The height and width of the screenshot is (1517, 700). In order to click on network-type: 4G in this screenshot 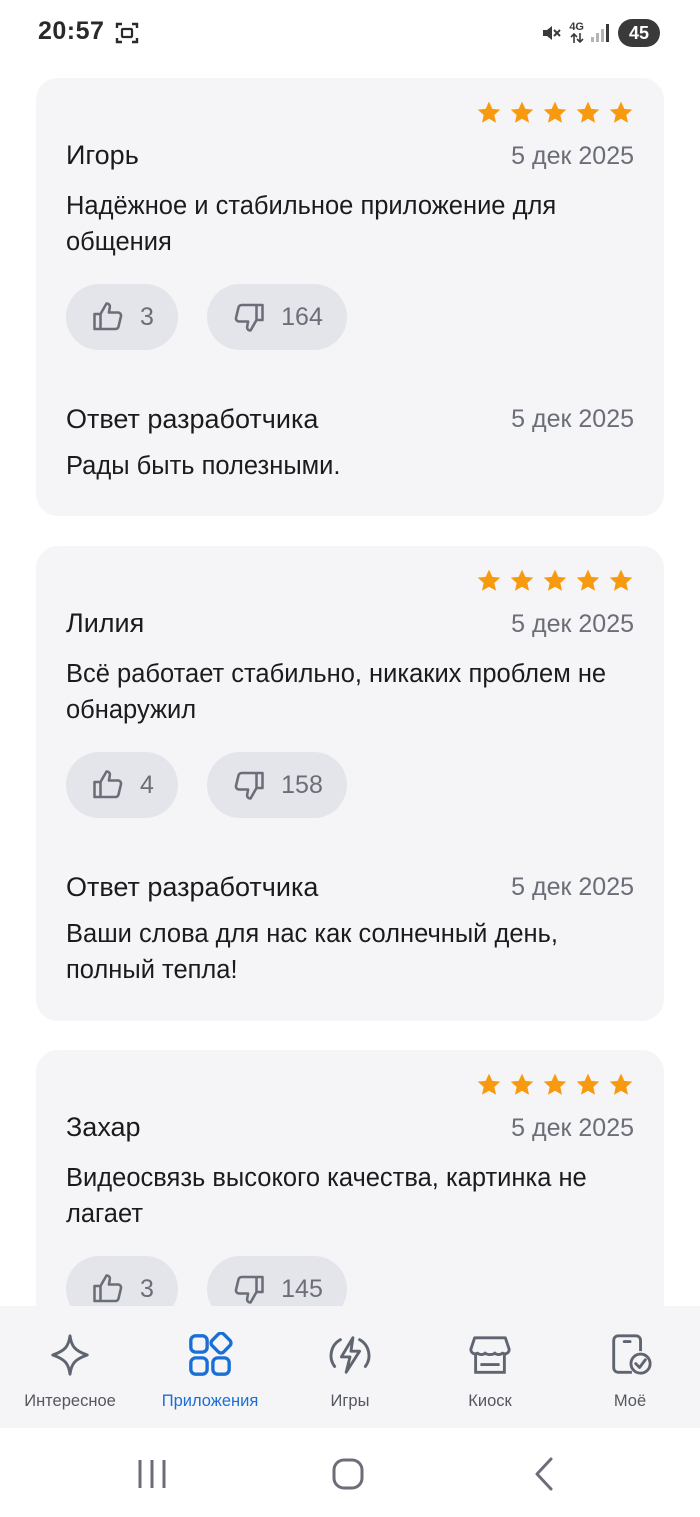, I will do `click(576, 27)`.